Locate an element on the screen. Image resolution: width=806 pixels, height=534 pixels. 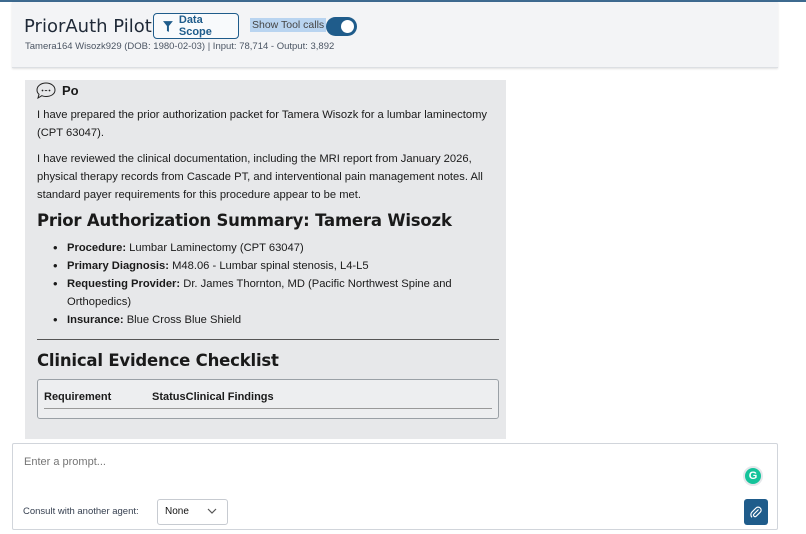
data-scope-label: Data Scope is located at coordinates (195, 26).